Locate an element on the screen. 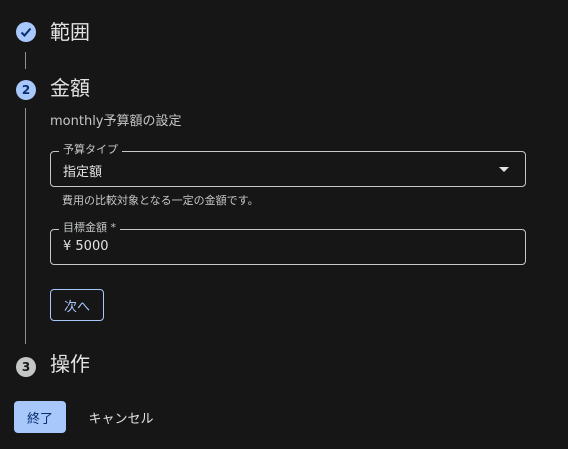 Image resolution: width=568 pixels, height=449 pixels. step-1-check is located at coordinates (26, 32).